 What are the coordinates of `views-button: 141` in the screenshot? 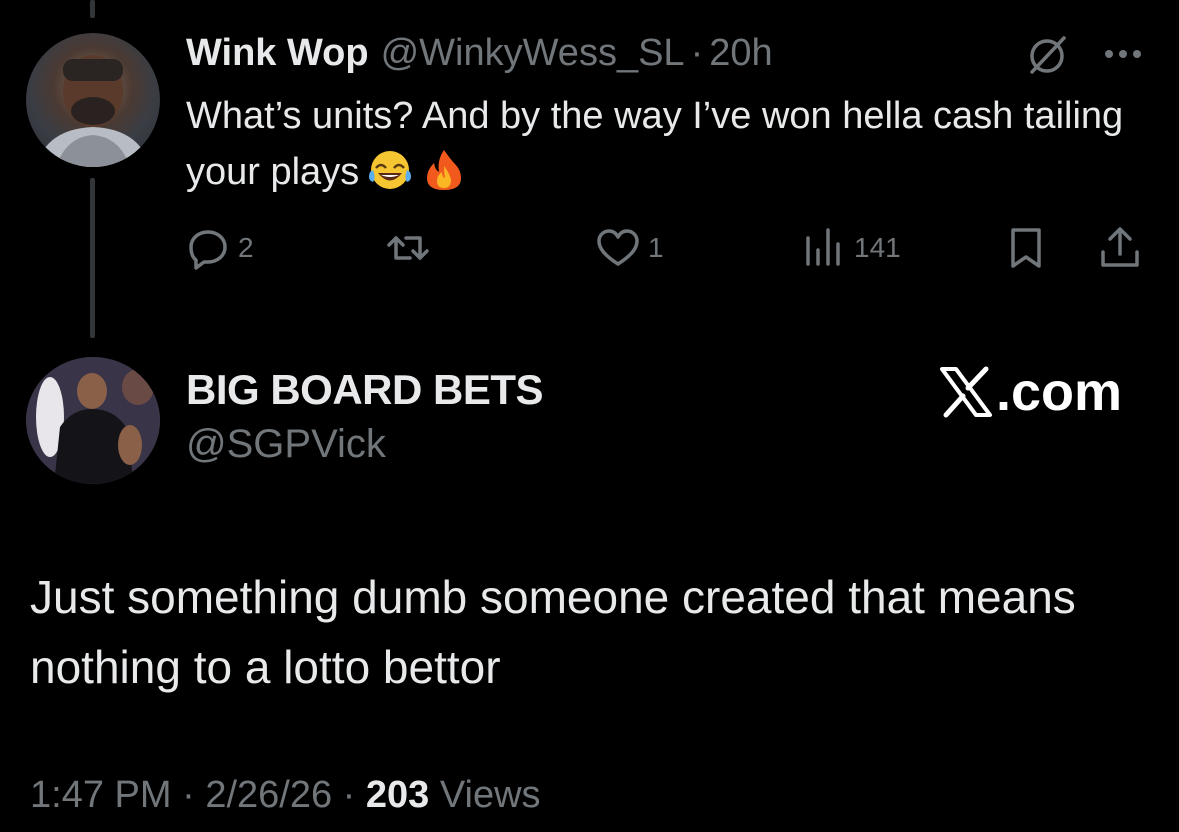 It's located at (850, 248).